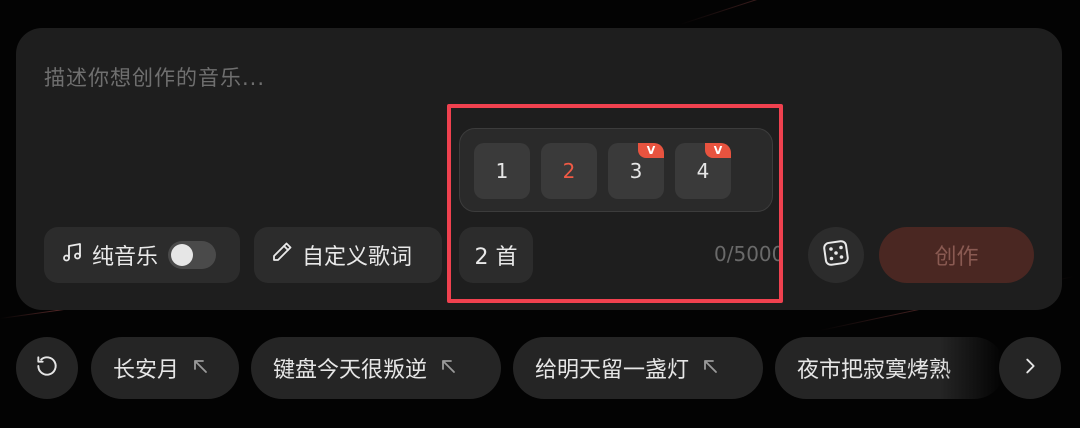 The width and height of the screenshot is (1080, 428). I want to click on suggestion-chip: 给明天留一盏灯, so click(638, 368).